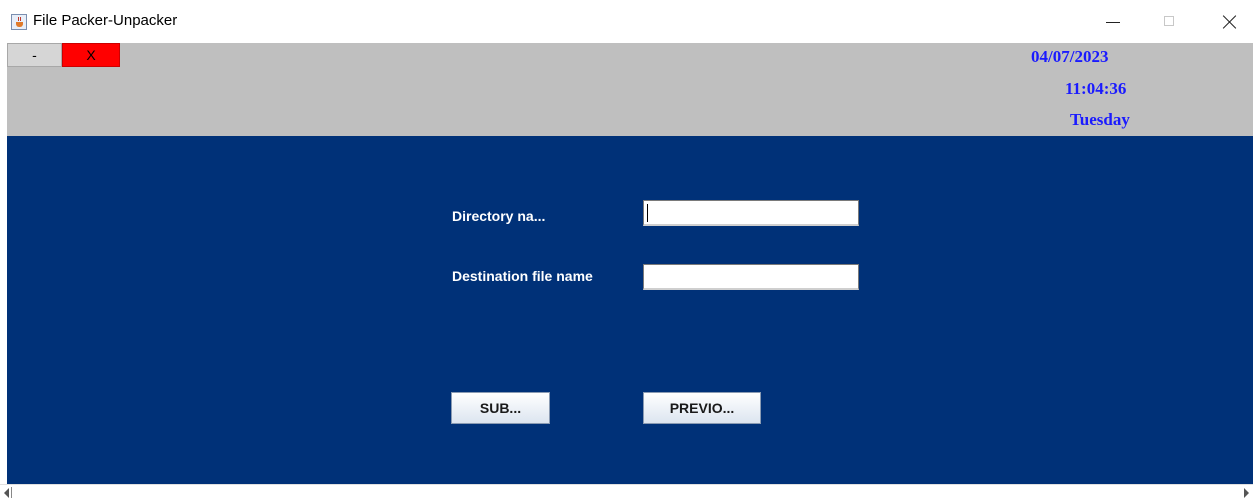  What do you see at coordinates (626, 21) in the screenshot?
I see `title-bar: File Packer-Unpacker` at bounding box center [626, 21].